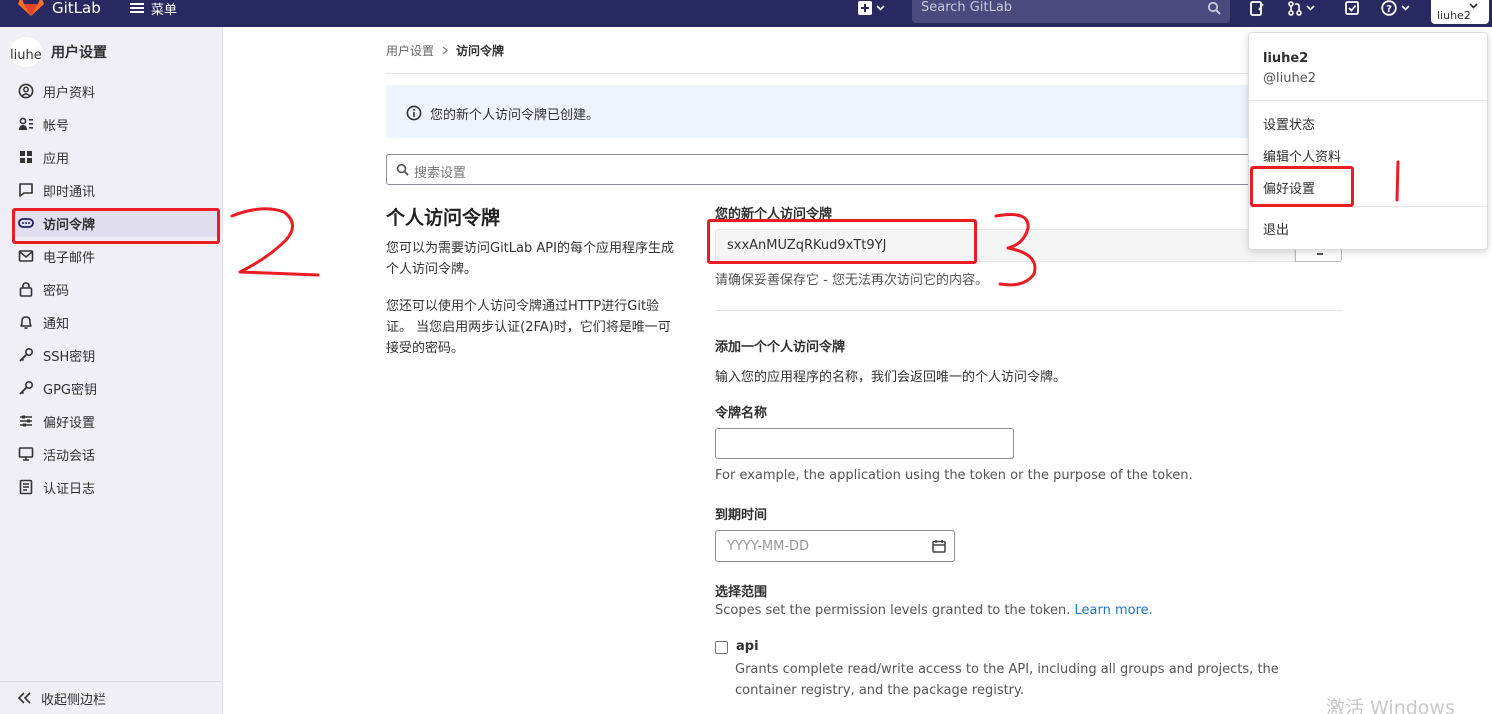 The height and width of the screenshot is (714, 1492). I want to click on sidebar-header: liuhe 用户设置, so click(115, 52).